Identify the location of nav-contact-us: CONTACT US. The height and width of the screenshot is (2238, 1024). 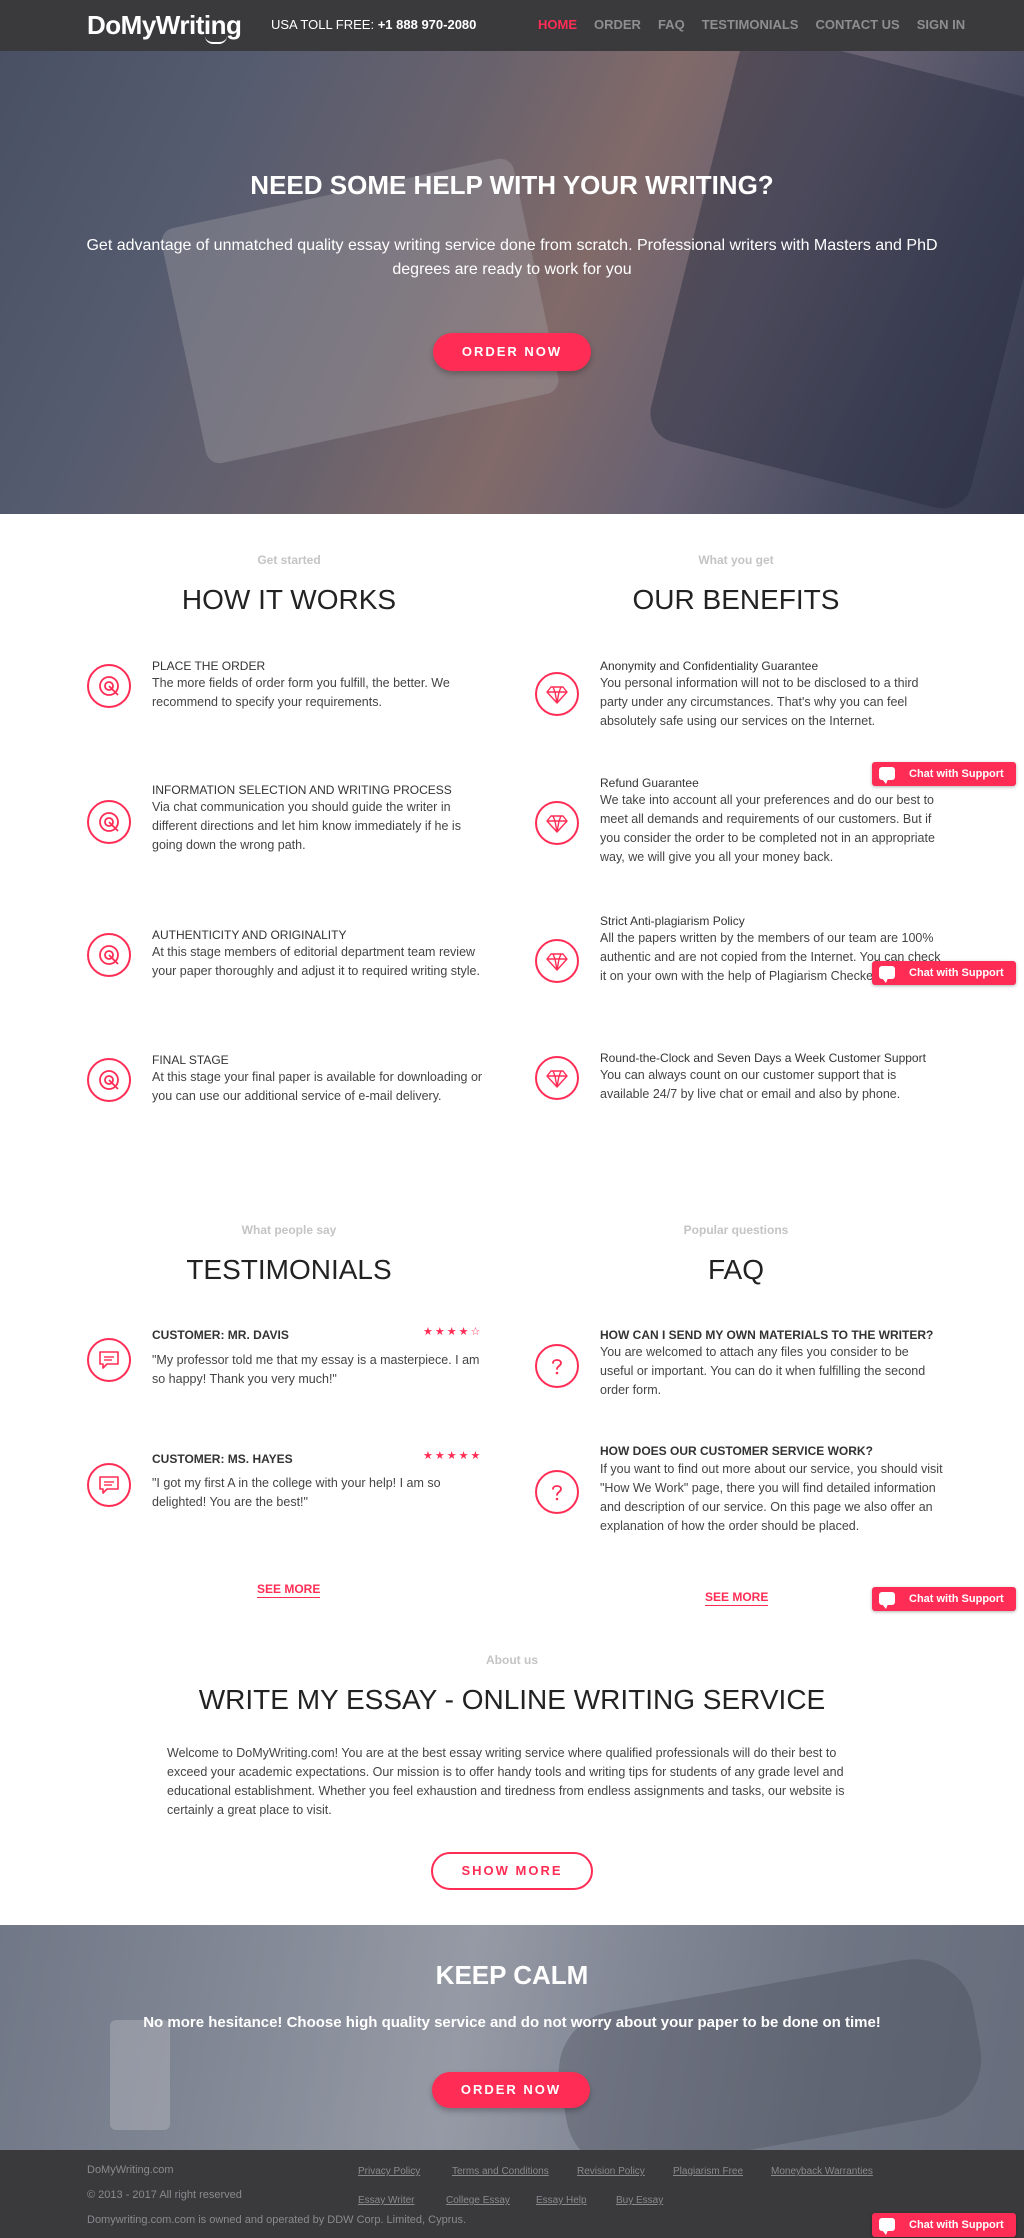
(857, 24).